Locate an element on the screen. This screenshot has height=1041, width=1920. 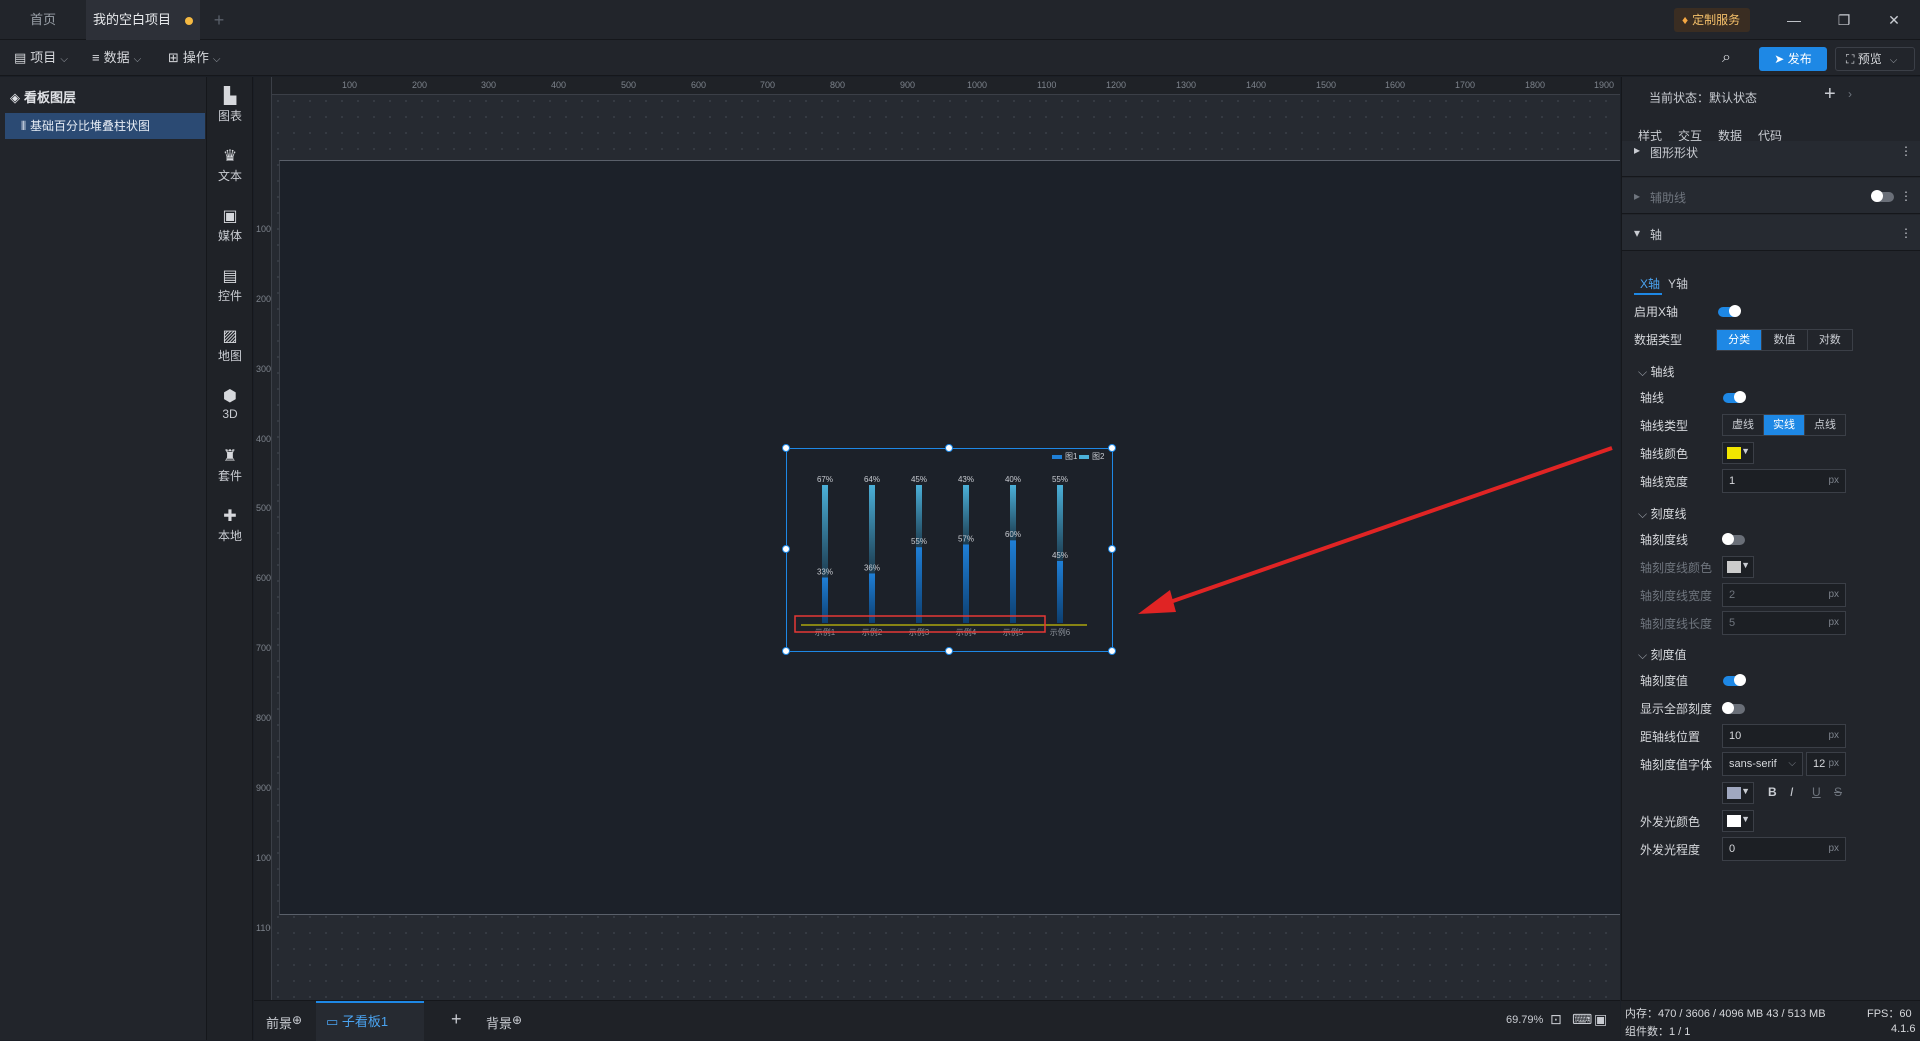
glow-level-input: 0 px is located at coordinates (1784, 849).